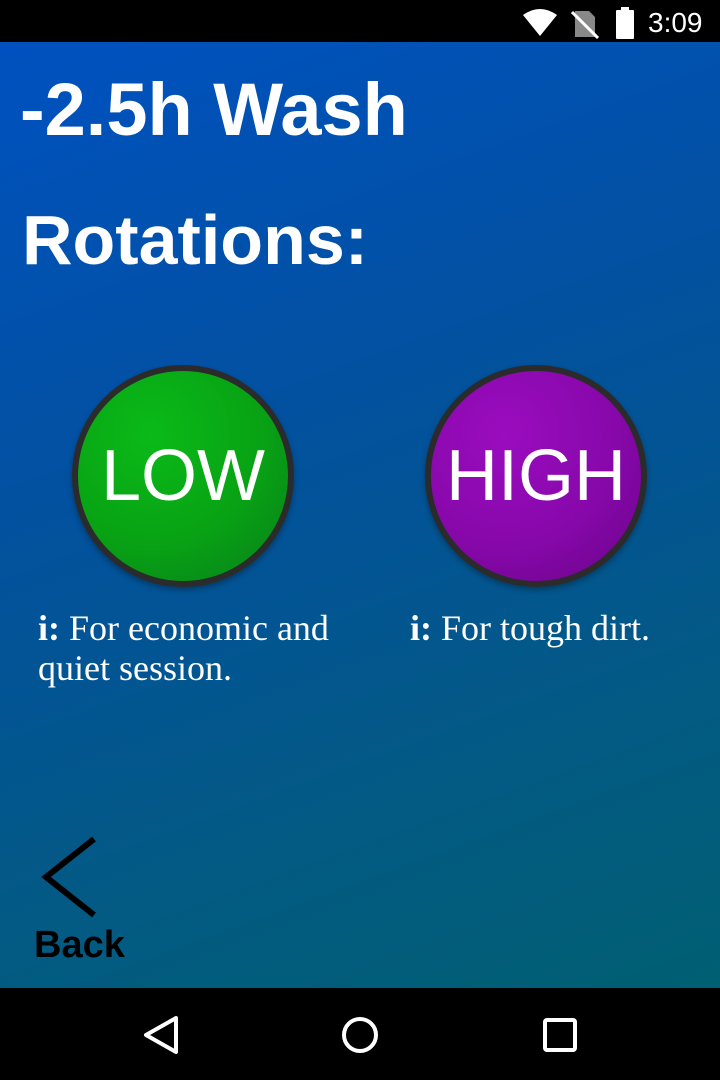  Describe the element at coordinates (540, 22) in the screenshot. I see `wifi-icon` at that location.